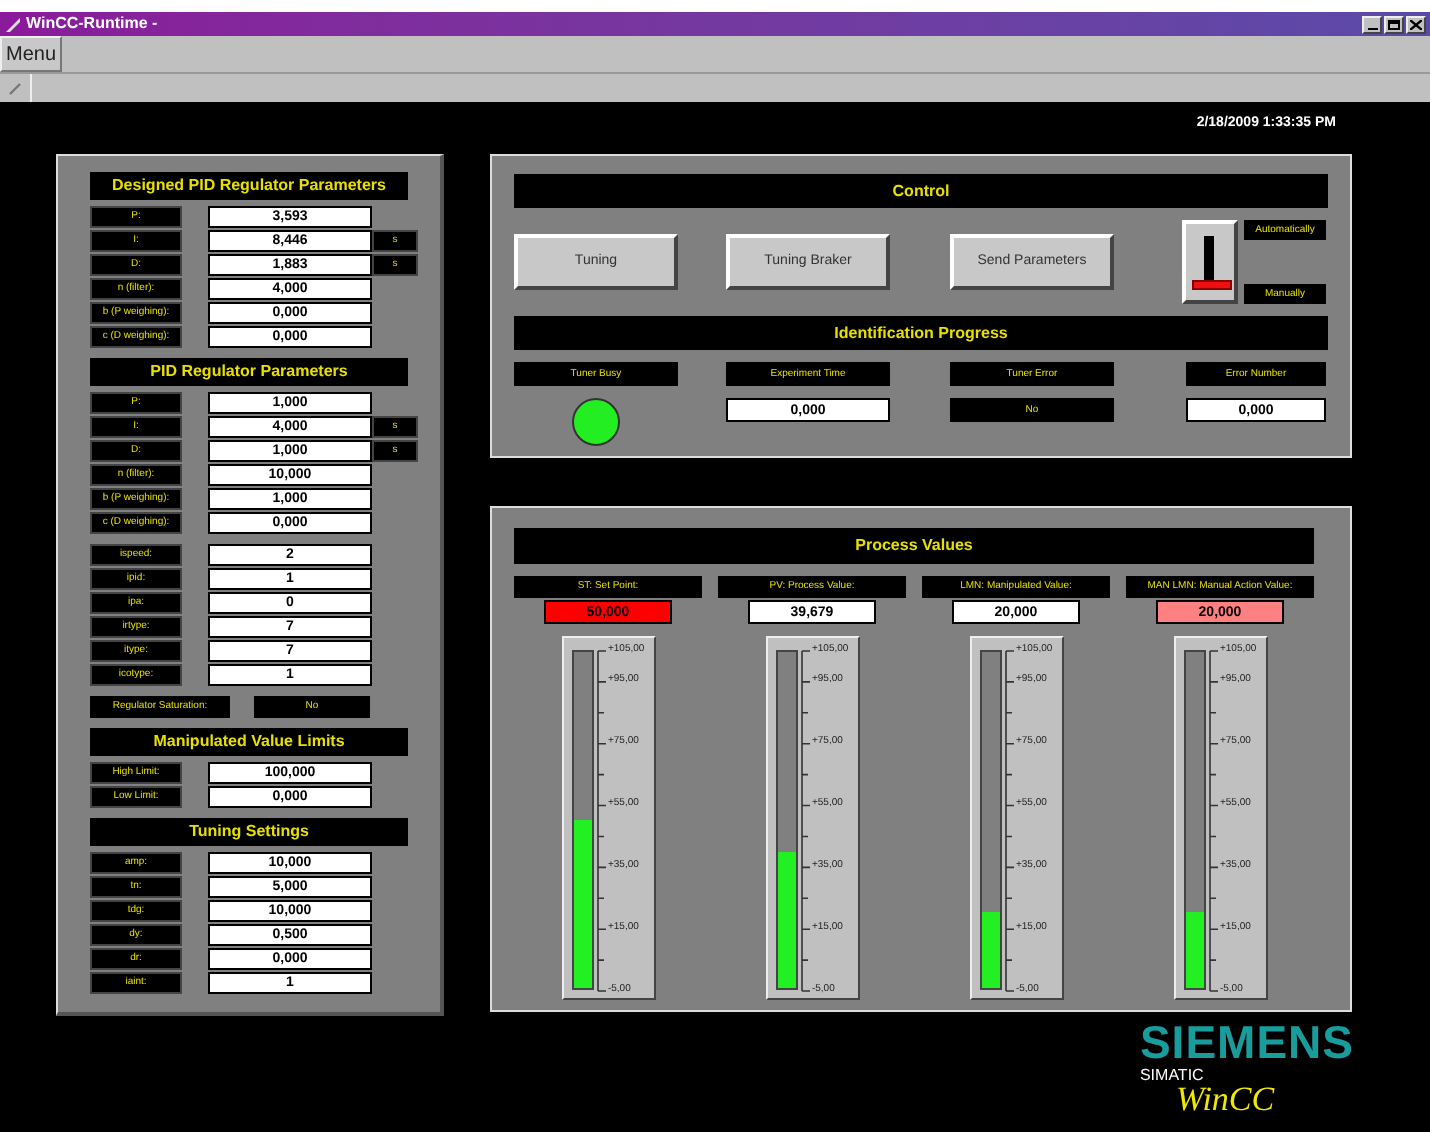  I want to click on section-header: Process Values, so click(914, 546).